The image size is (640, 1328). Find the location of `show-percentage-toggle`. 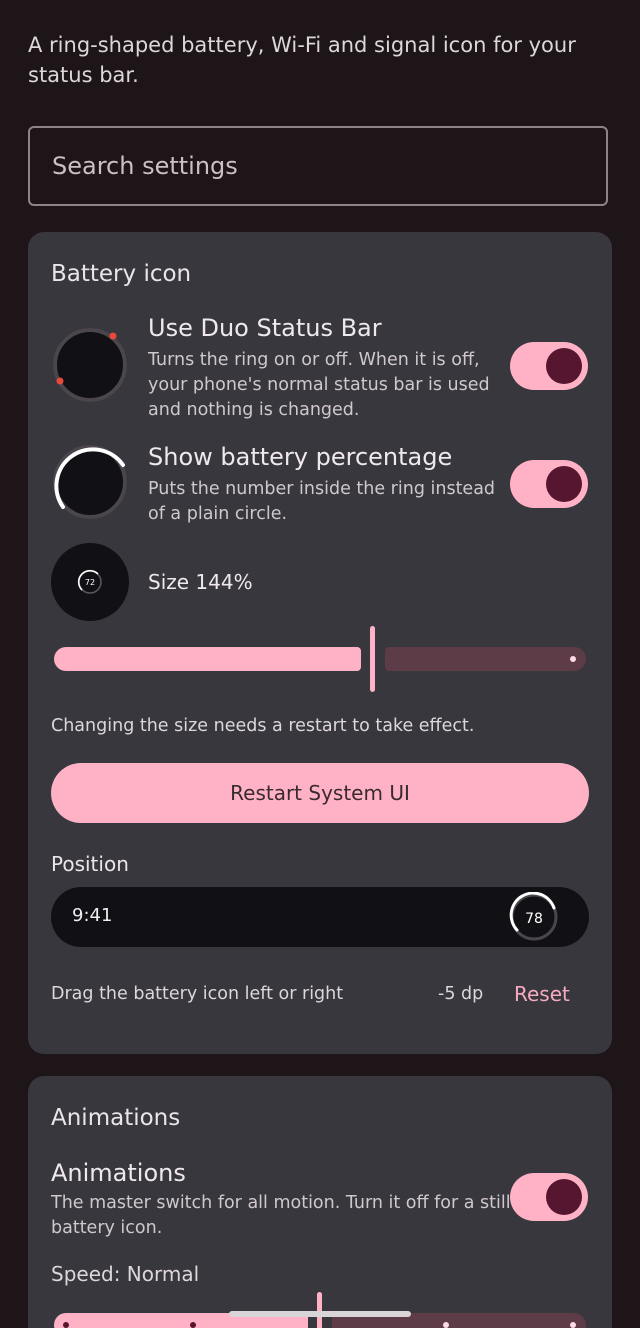

show-percentage-toggle is located at coordinates (549, 484).